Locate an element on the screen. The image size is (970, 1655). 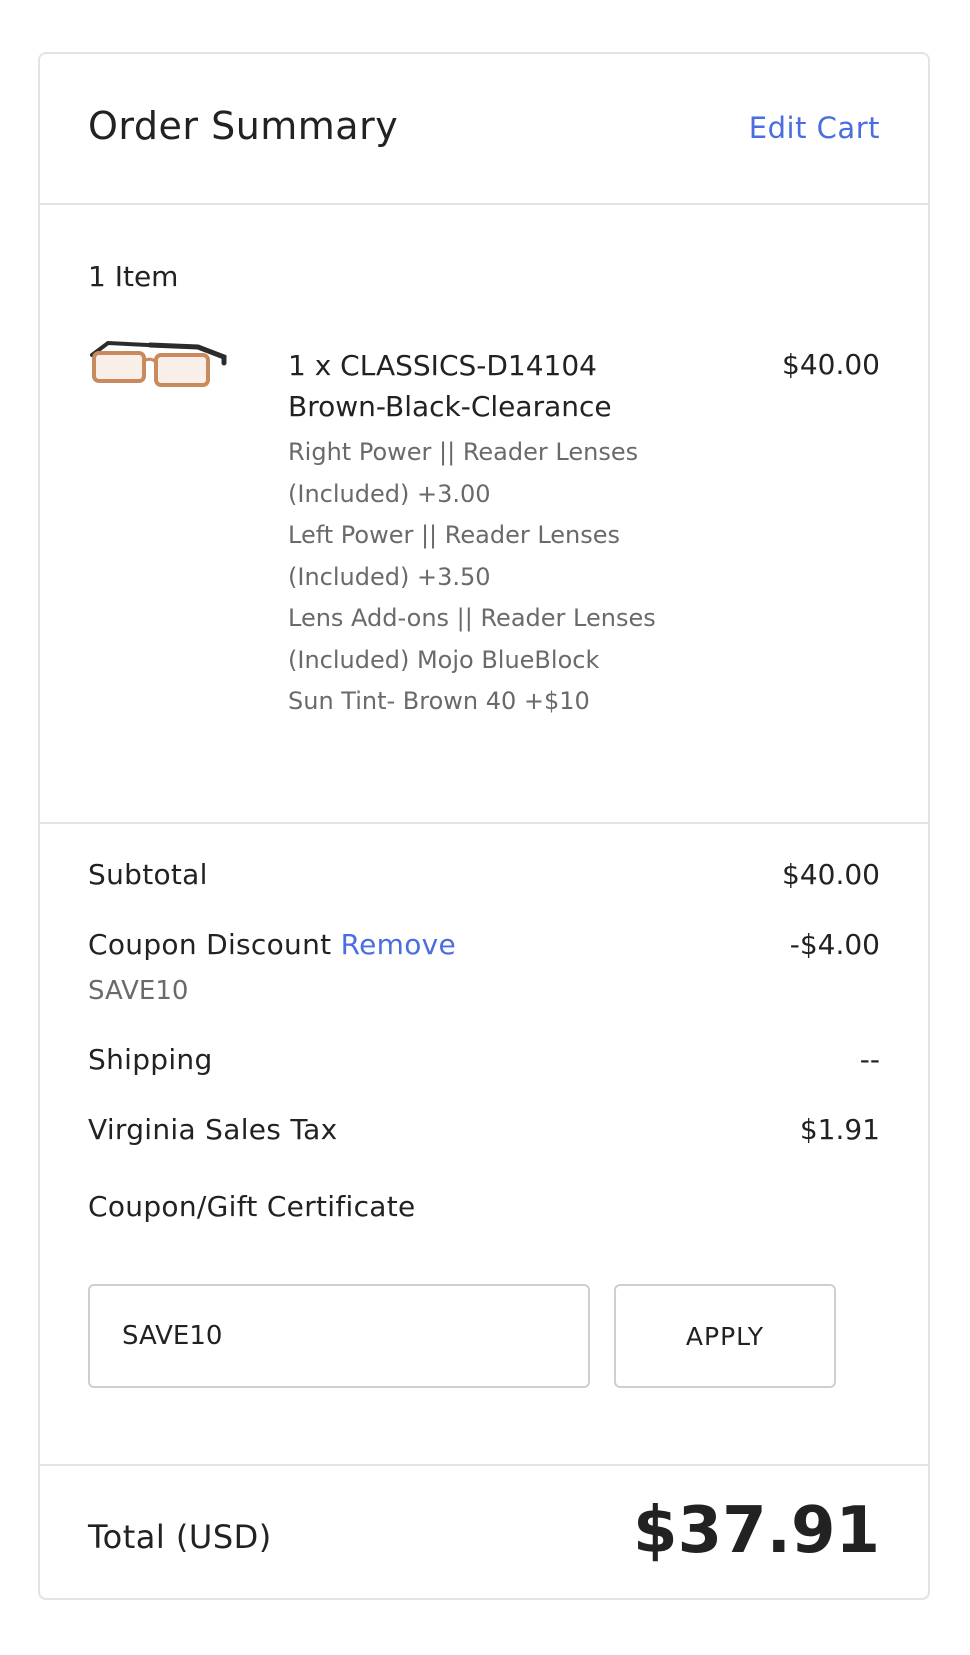
grand-total-label: Total (USD) is located at coordinates (180, 1537).